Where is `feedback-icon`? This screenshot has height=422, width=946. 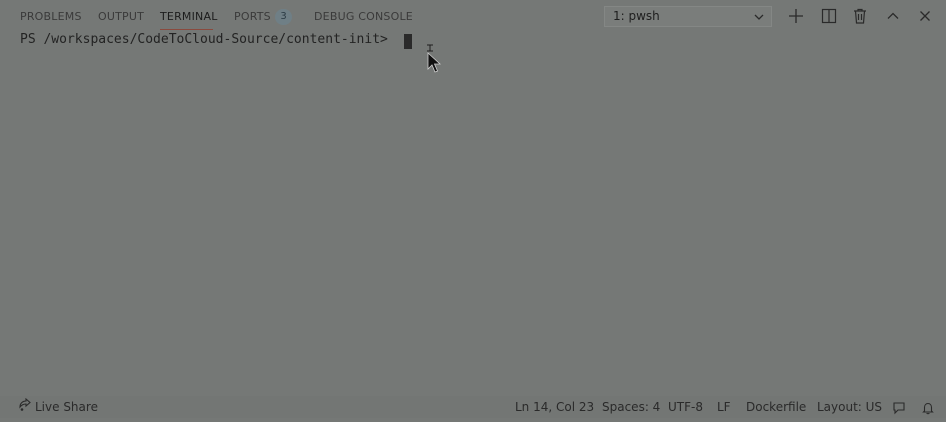 feedback-icon is located at coordinates (899, 407).